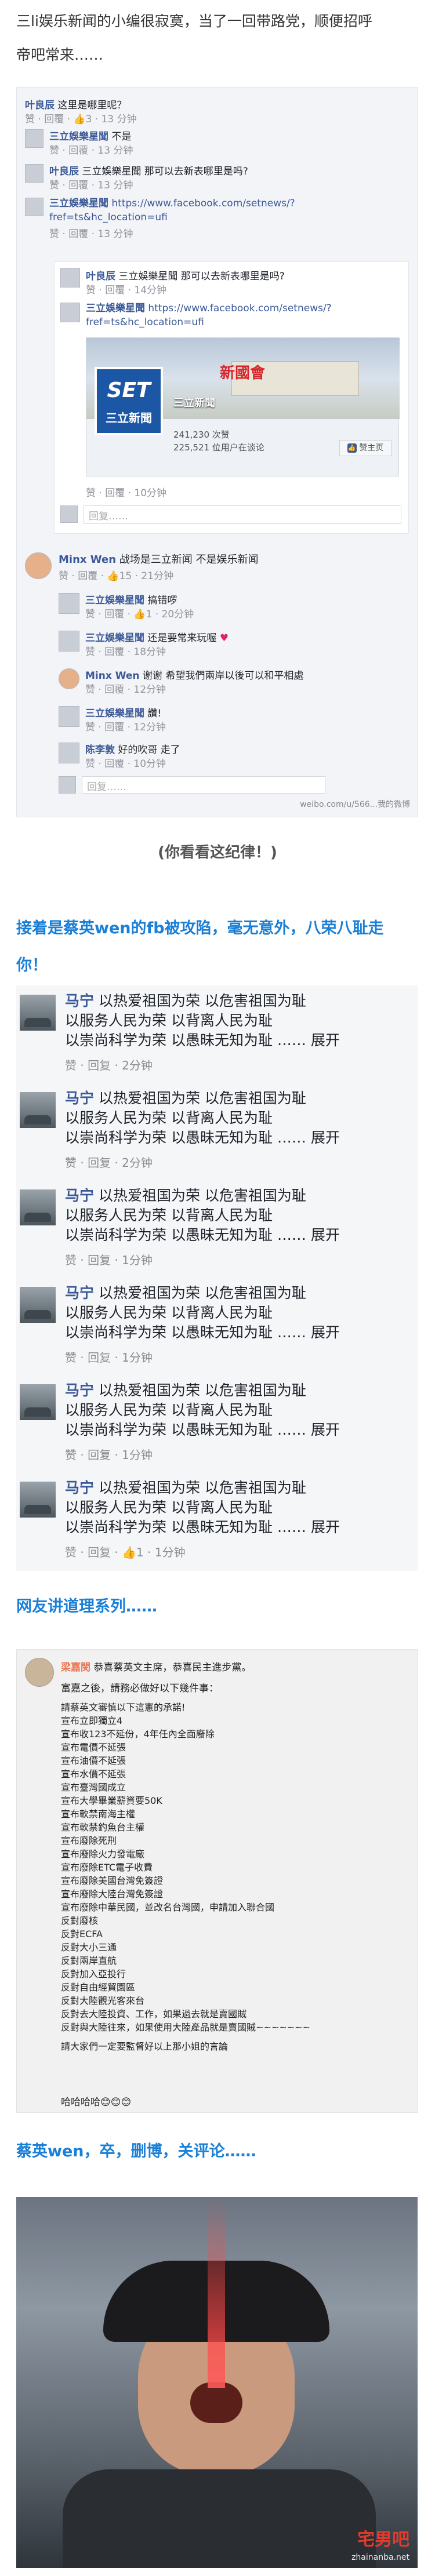 The width and height of the screenshot is (435, 2576). I want to click on robe-shape, so click(219, 2518).